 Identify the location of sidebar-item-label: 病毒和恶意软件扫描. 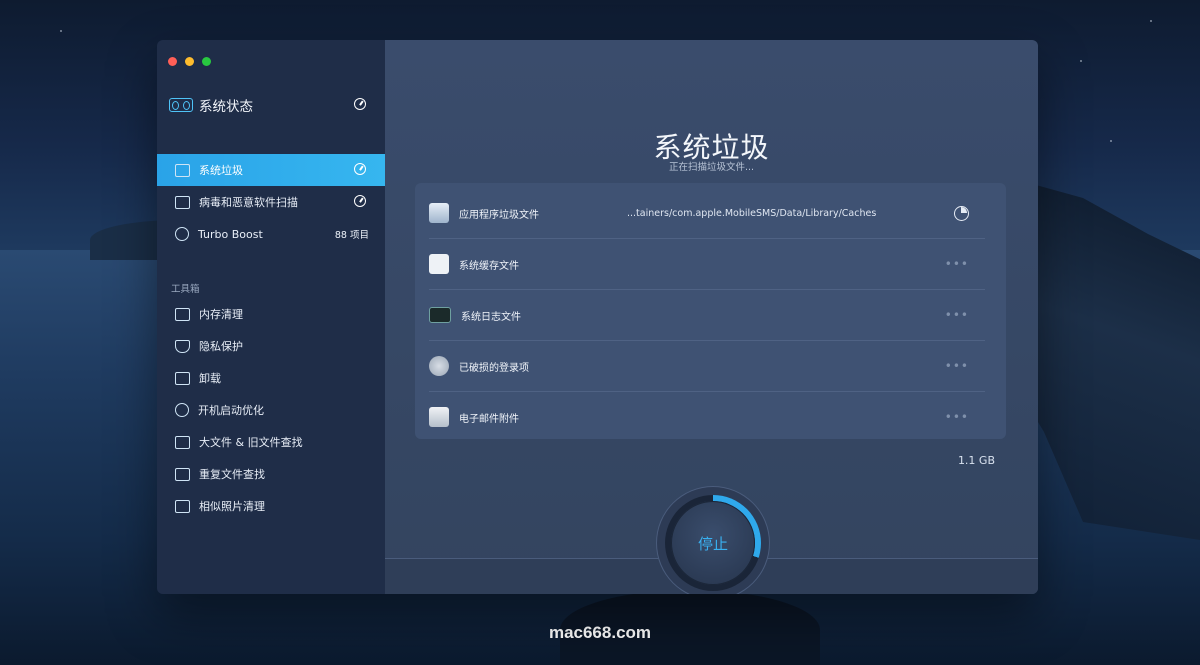
(248, 202).